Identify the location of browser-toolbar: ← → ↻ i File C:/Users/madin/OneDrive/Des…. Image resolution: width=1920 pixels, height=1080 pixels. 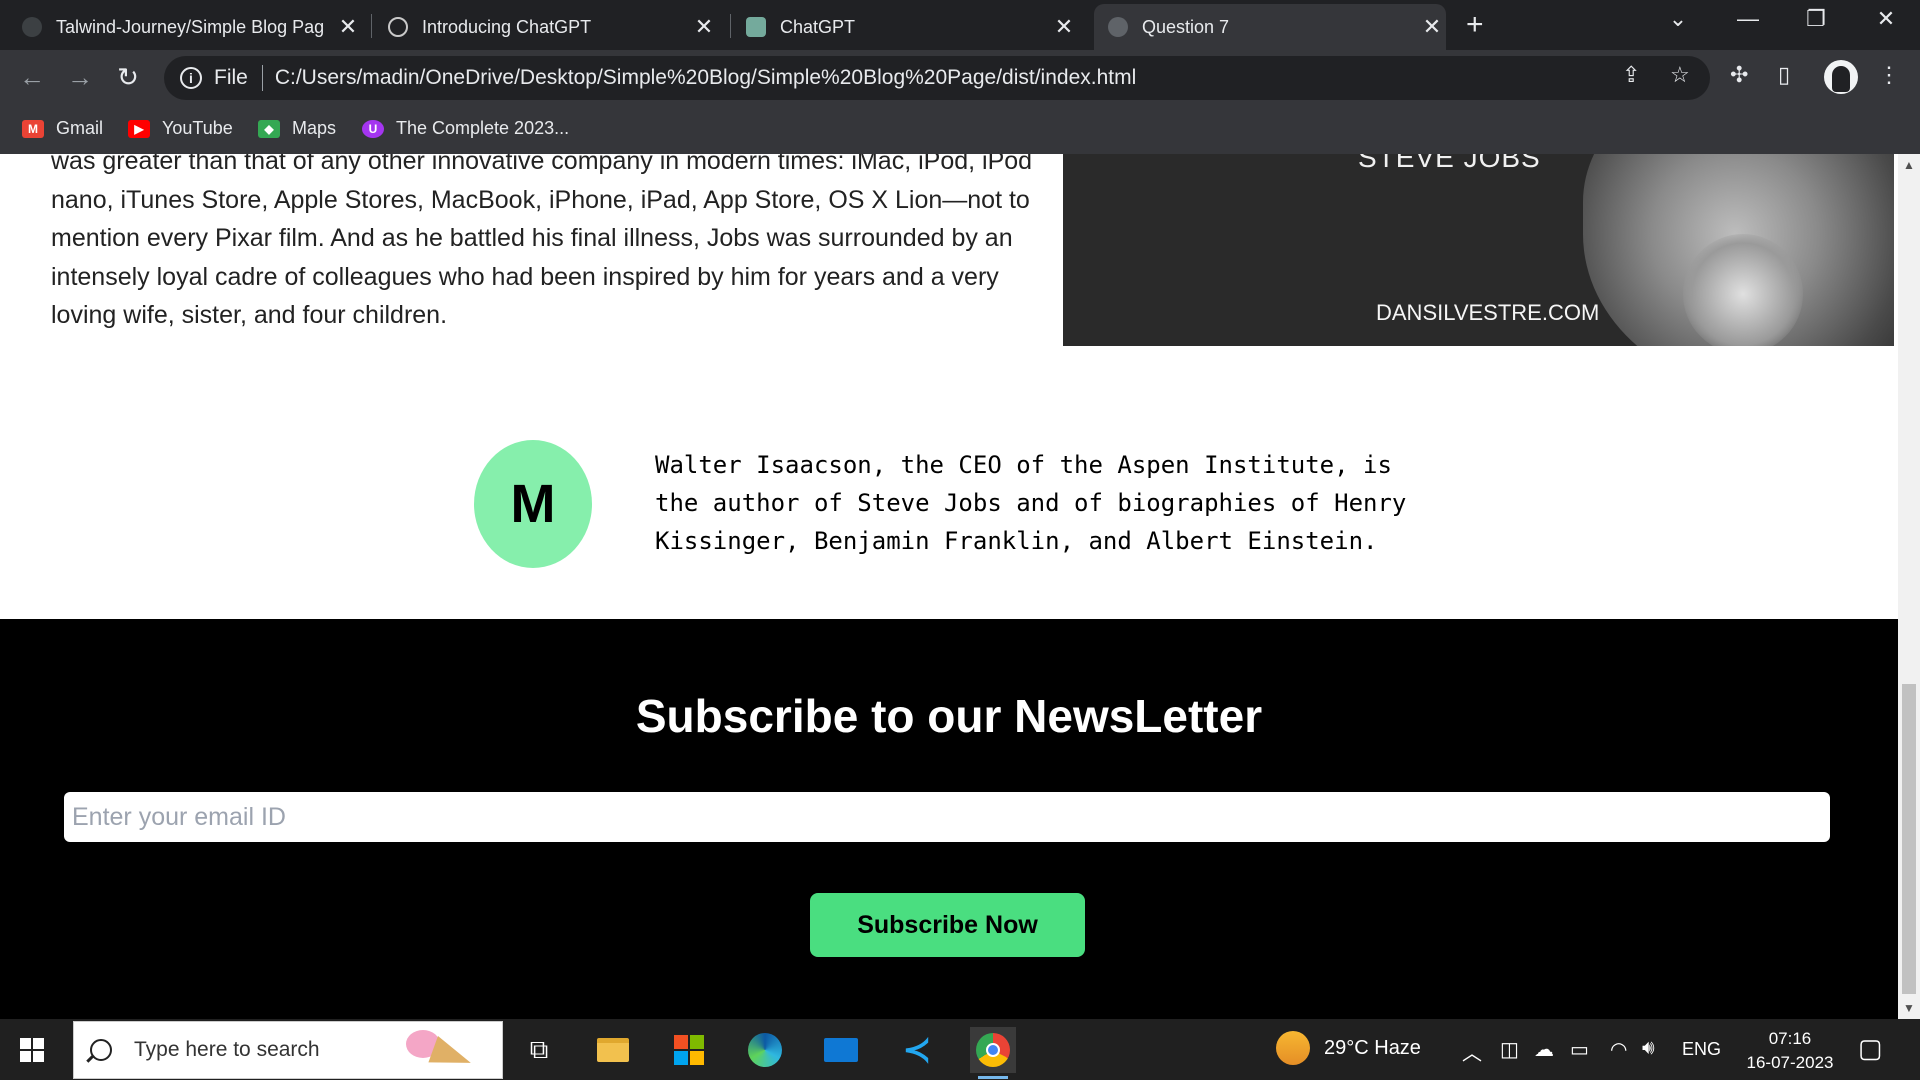
(960, 78).